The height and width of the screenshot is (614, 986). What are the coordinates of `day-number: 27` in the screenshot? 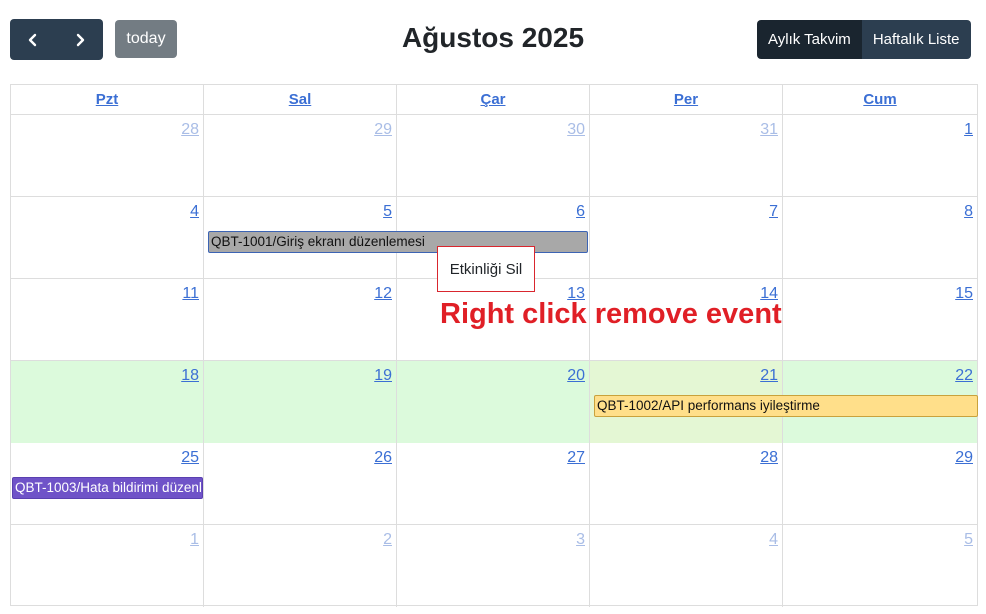 It's located at (576, 458).